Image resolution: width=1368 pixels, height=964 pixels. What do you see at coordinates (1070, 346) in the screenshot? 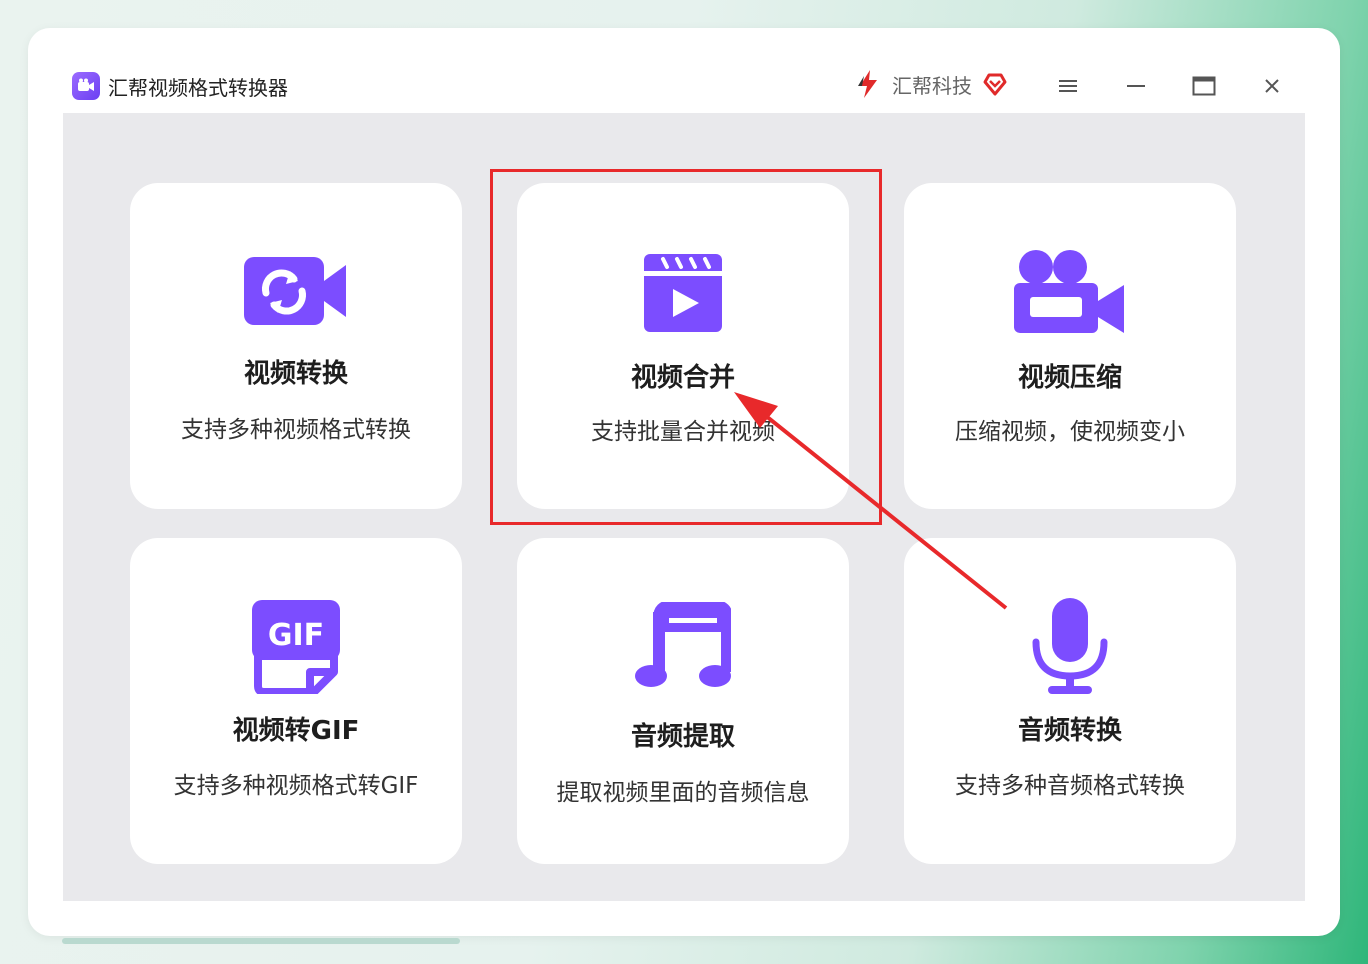
I see `card-video-compress: 视频压缩 压缩视频，使视频变小` at bounding box center [1070, 346].